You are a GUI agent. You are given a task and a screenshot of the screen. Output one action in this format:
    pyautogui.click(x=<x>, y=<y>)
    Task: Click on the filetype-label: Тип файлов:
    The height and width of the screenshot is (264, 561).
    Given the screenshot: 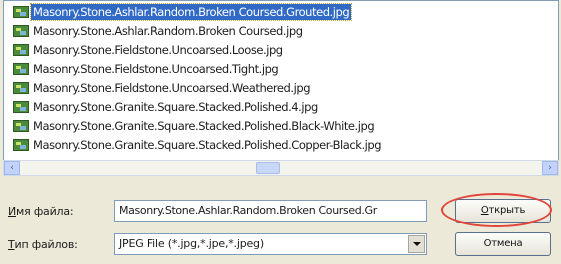 What is the action you would take?
    pyautogui.click(x=43, y=244)
    